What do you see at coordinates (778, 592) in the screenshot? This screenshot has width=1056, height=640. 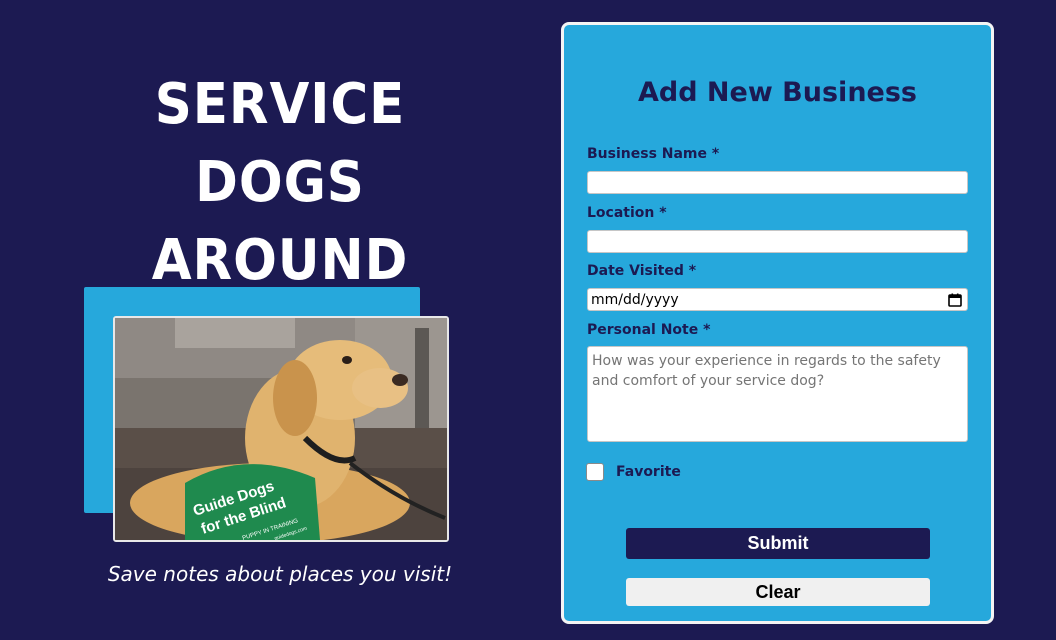 I see `clear-button: Clear` at bounding box center [778, 592].